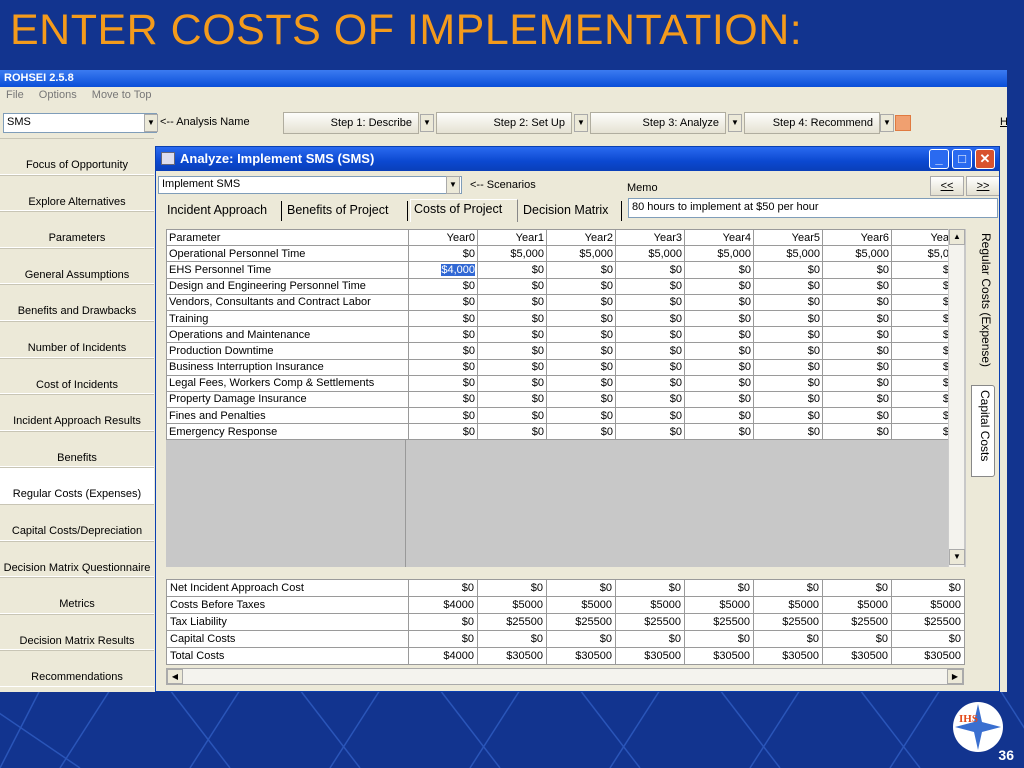  What do you see at coordinates (77, 156) in the screenshot?
I see `nav-item: Focus of Opportunity` at bounding box center [77, 156].